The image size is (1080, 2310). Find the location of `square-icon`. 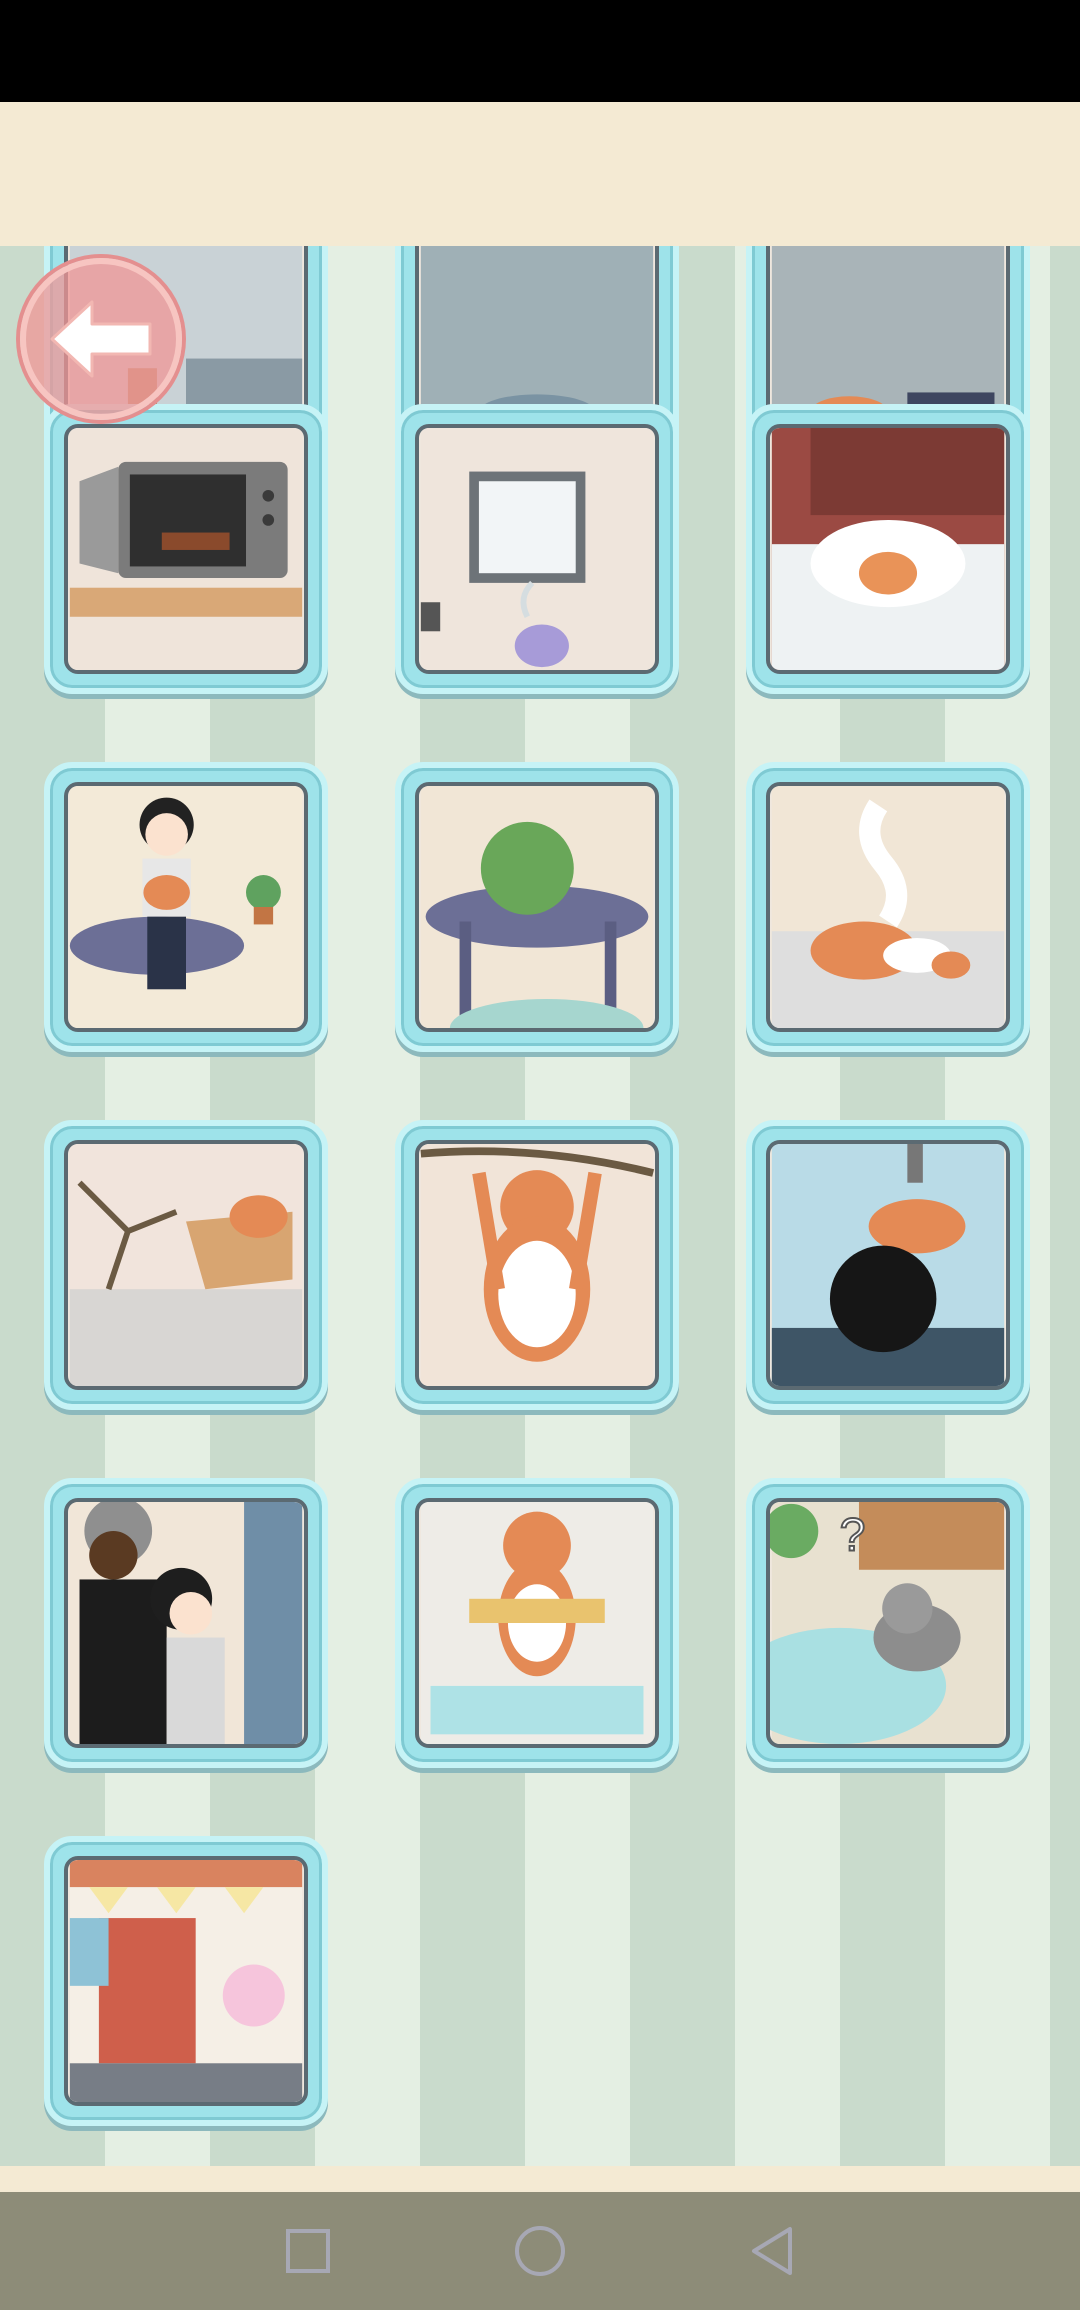

square-icon is located at coordinates (308, 2251).